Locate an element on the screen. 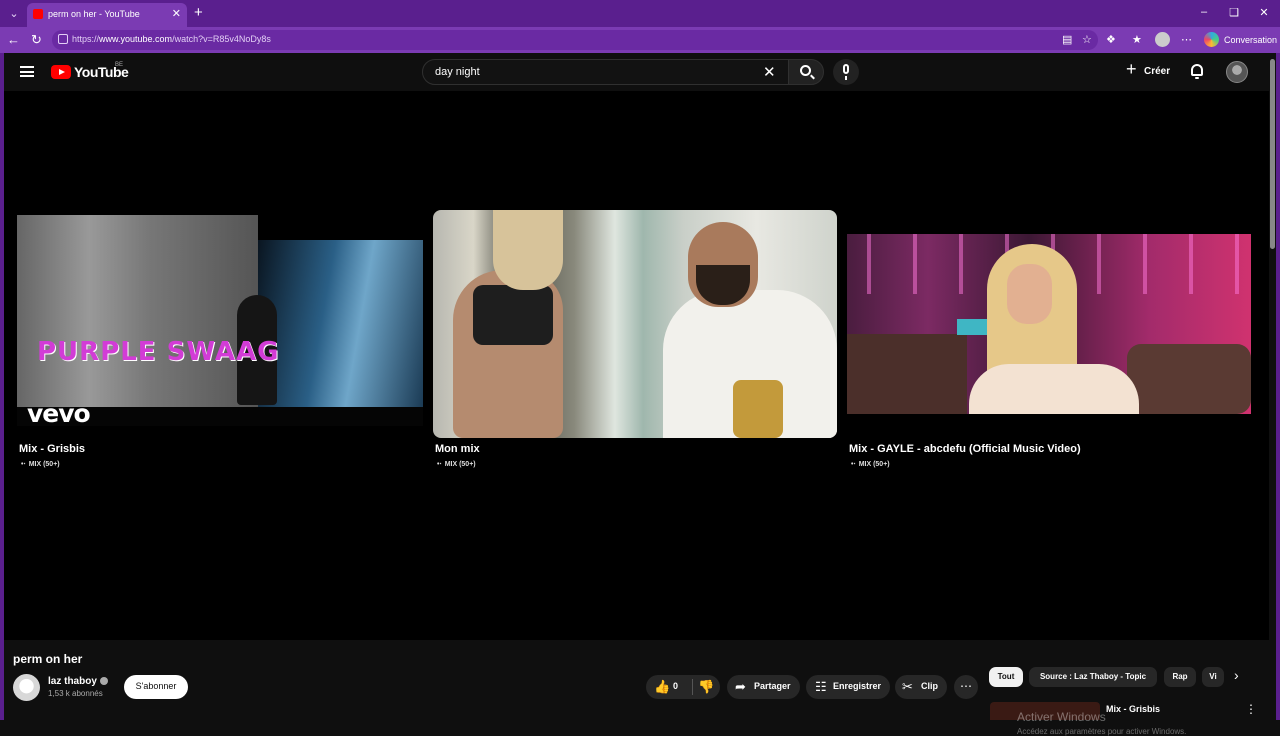 The height and width of the screenshot is (736, 1280). browser-tab: perm on her - YouTube ✕ is located at coordinates (107, 15).